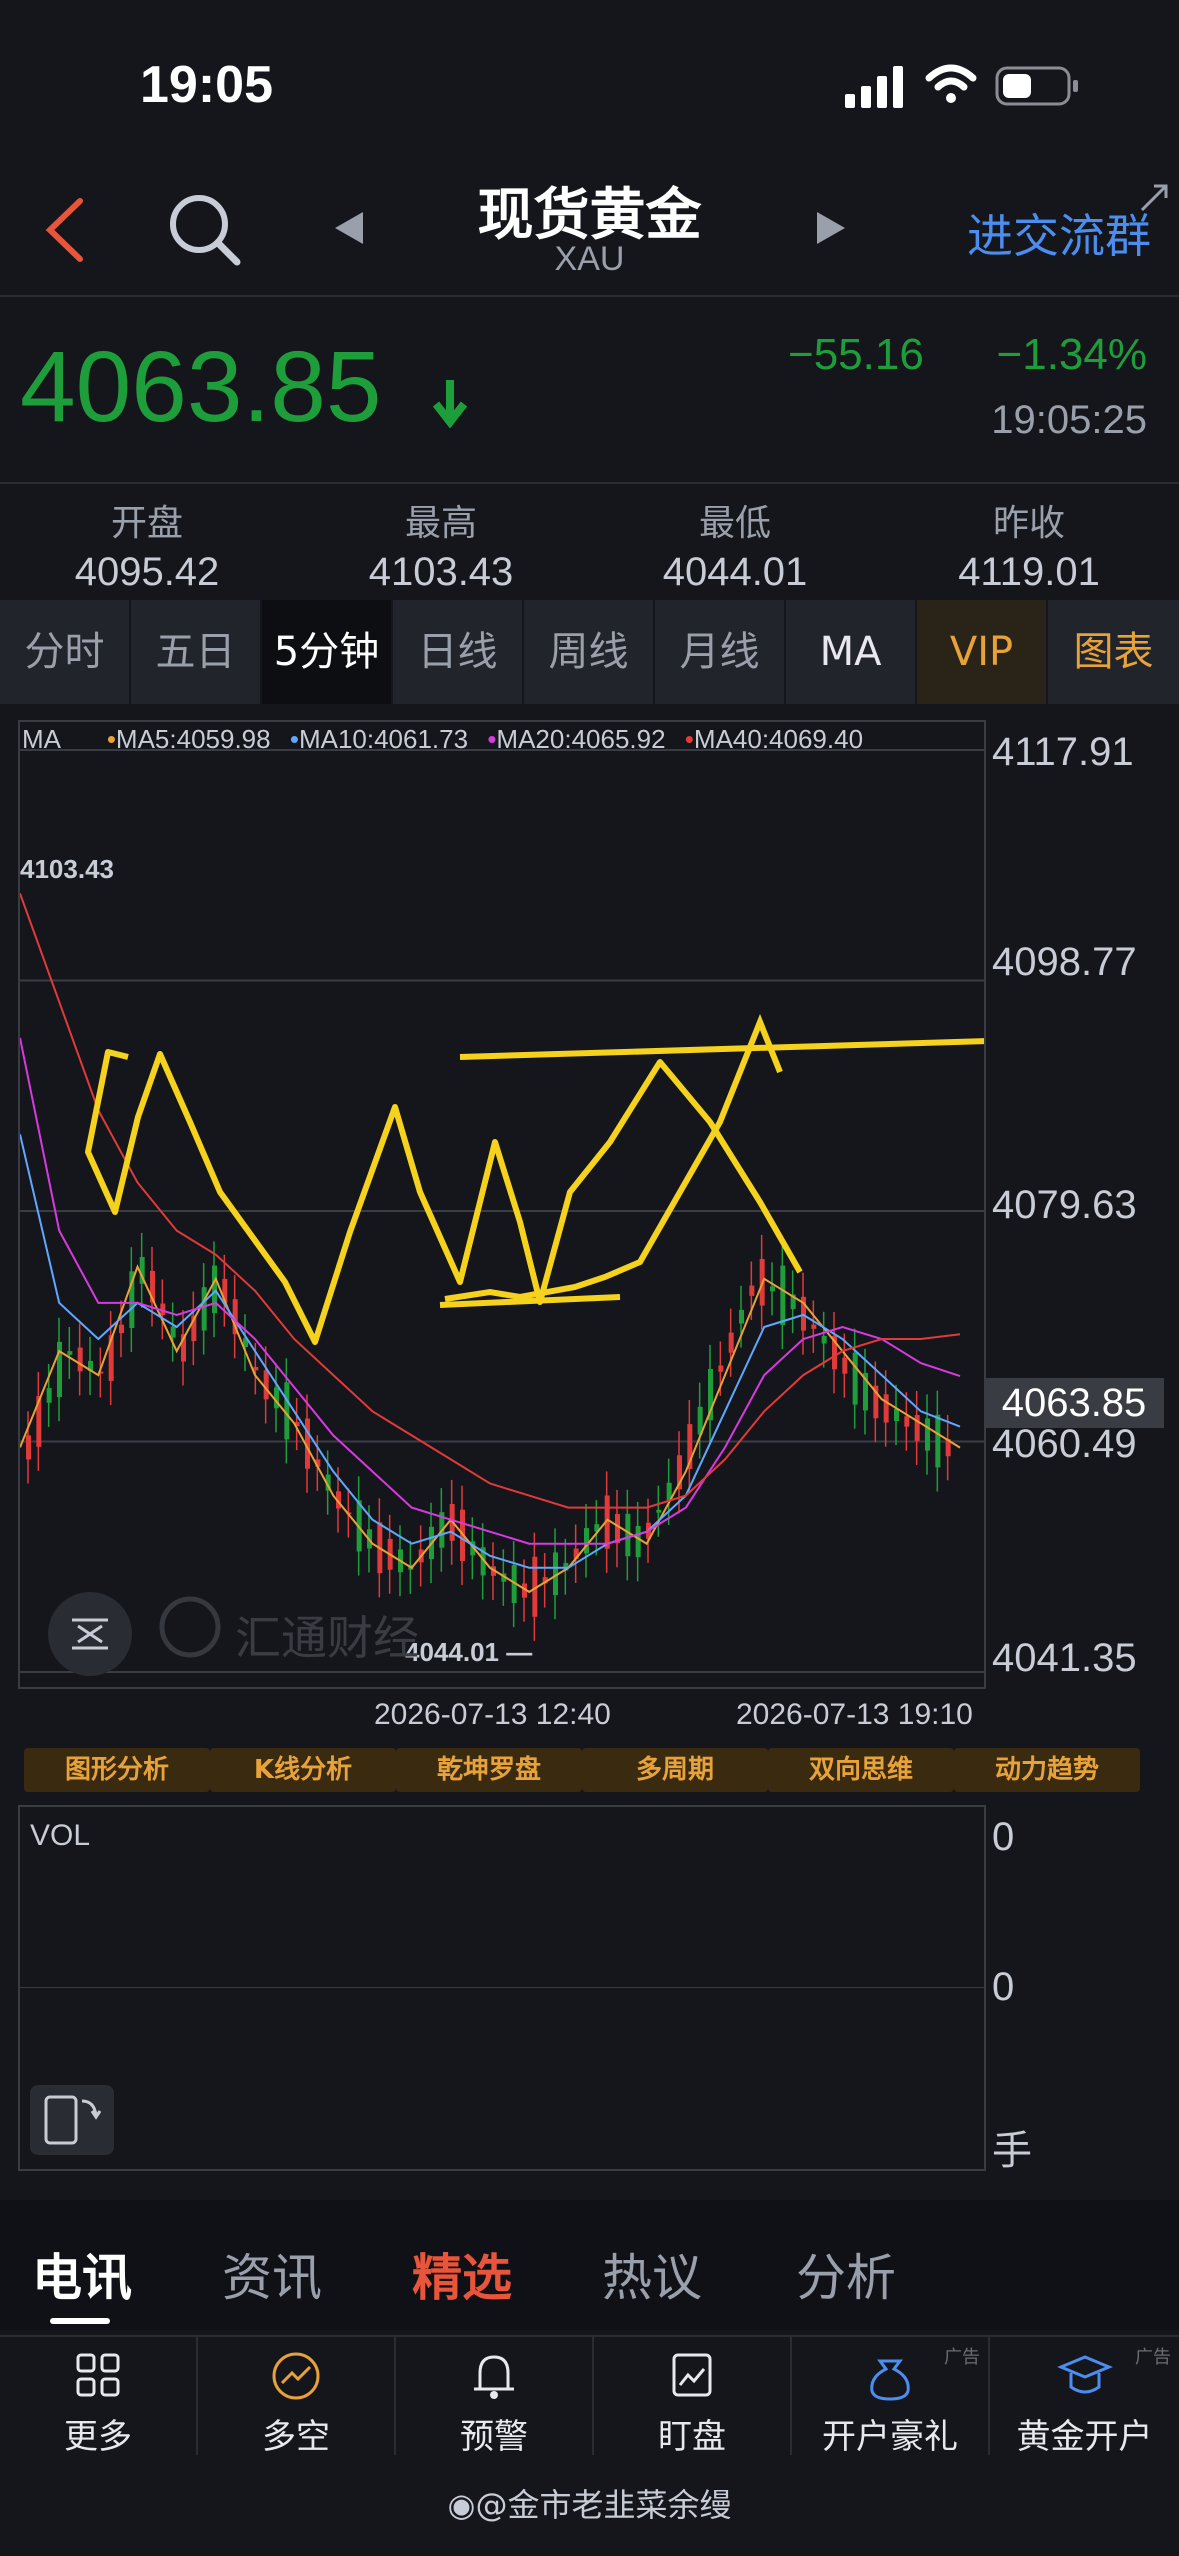 This screenshot has height=2556, width=1179. What do you see at coordinates (147, 572) in the screenshot?
I see `stat-value: 4095.42` at bounding box center [147, 572].